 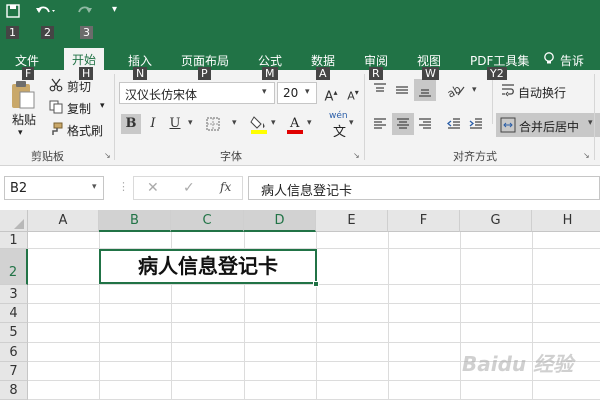 I want to click on column-header-a: A, so click(x=63, y=221).